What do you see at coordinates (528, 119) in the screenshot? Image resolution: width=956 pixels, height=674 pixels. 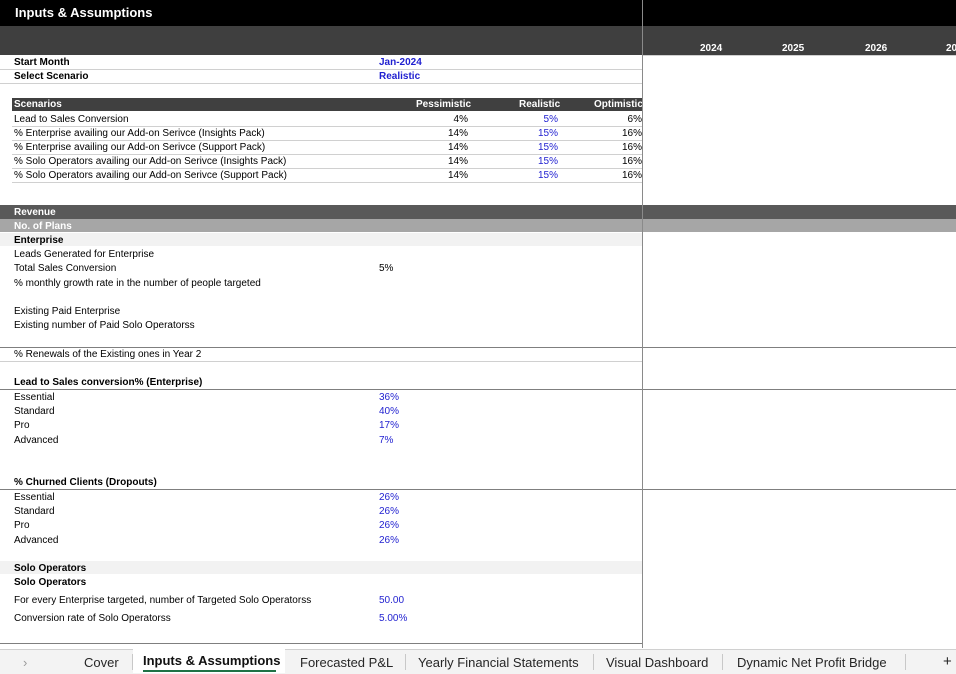 I see `scenario-cell: 5%` at bounding box center [528, 119].